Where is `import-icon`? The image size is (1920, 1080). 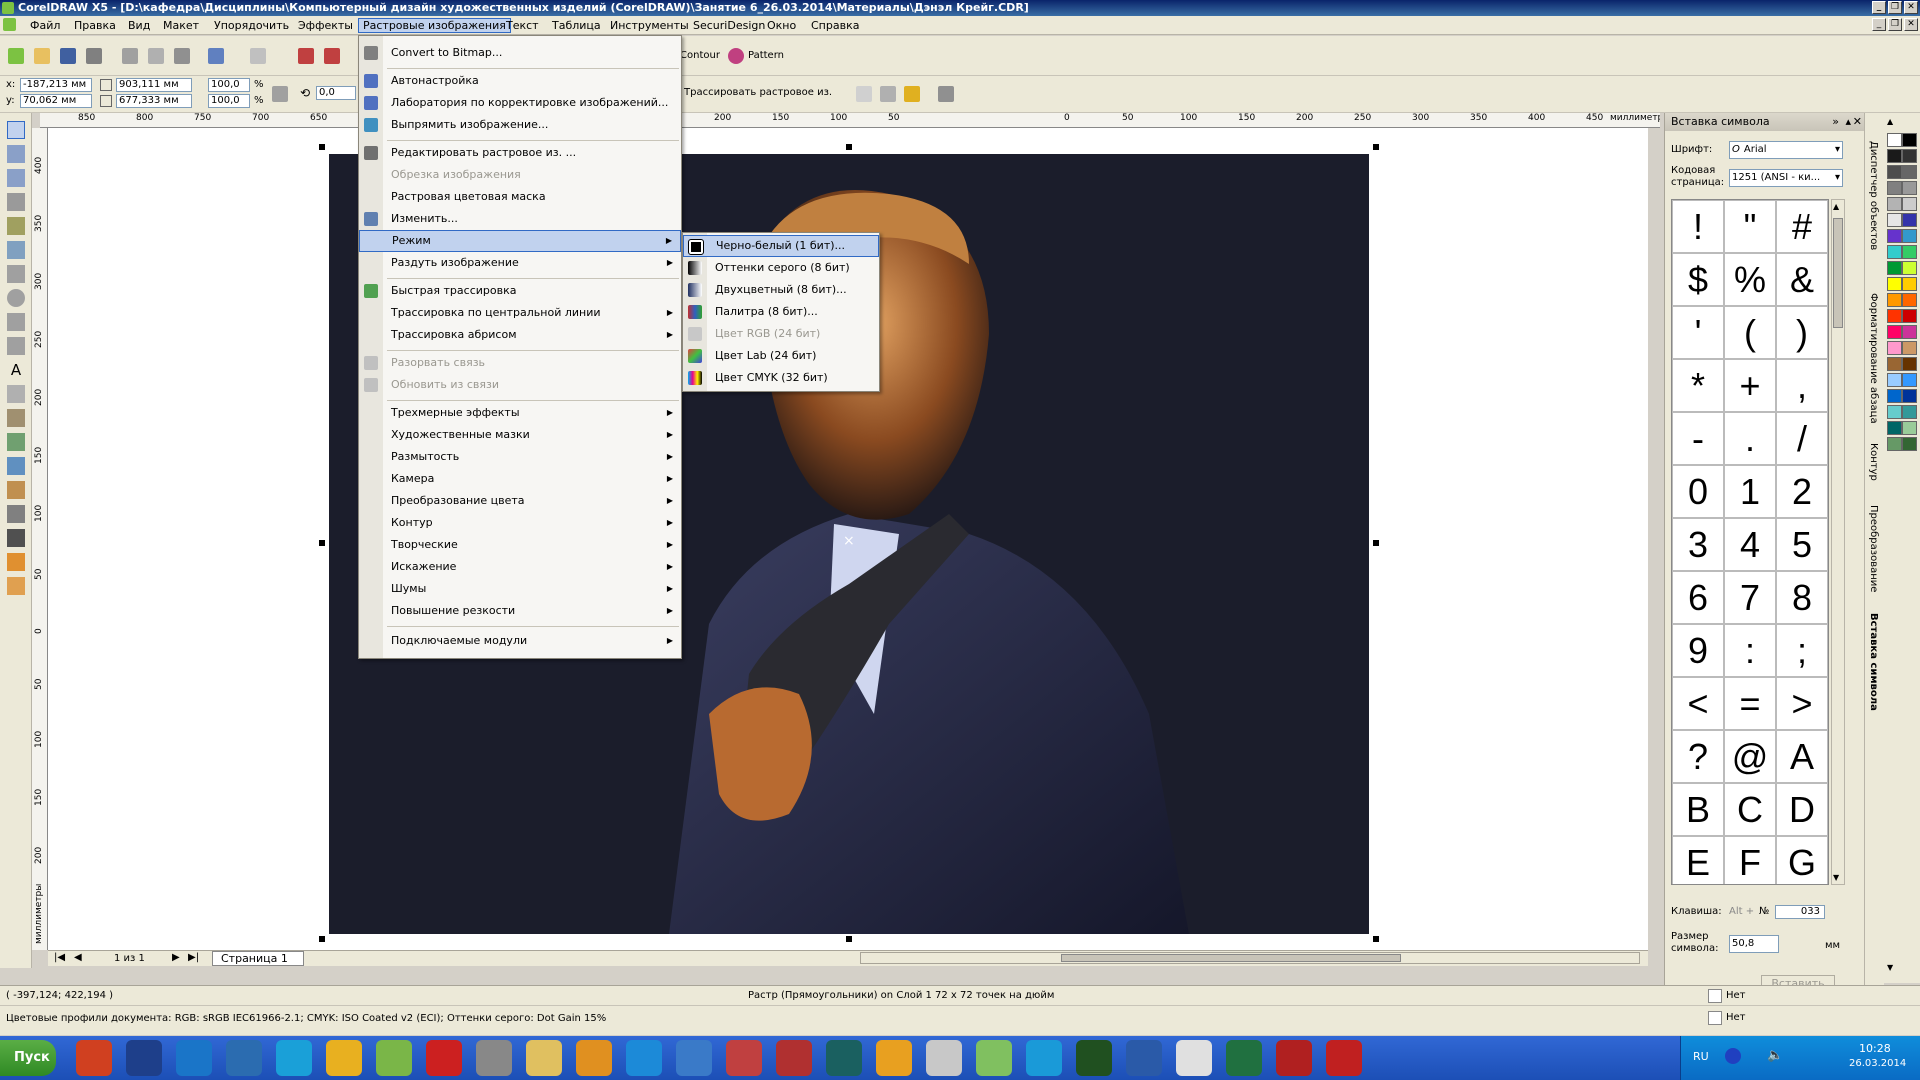
import-icon is located at coordinates (306, 56).